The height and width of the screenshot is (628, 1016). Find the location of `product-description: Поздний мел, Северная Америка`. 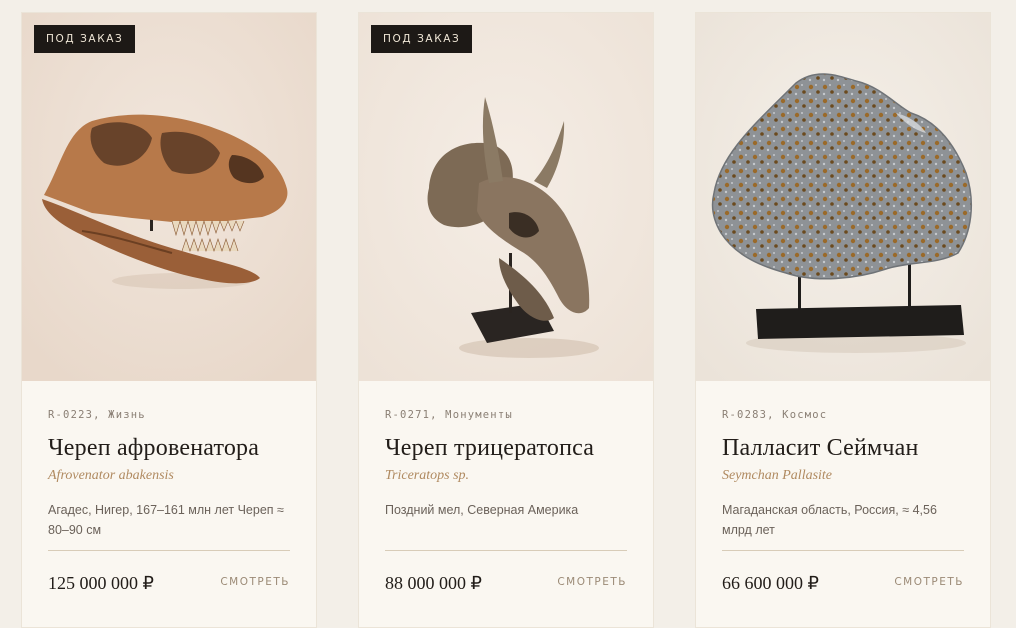

product-description: Поздний мел, Северная Америка is located at coordinates (482, 510).